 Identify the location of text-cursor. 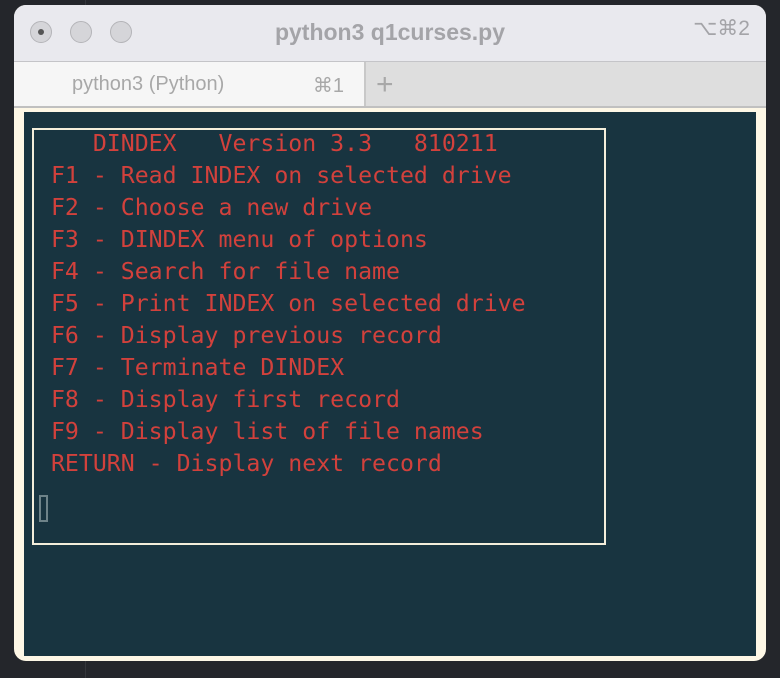
(43, 508).